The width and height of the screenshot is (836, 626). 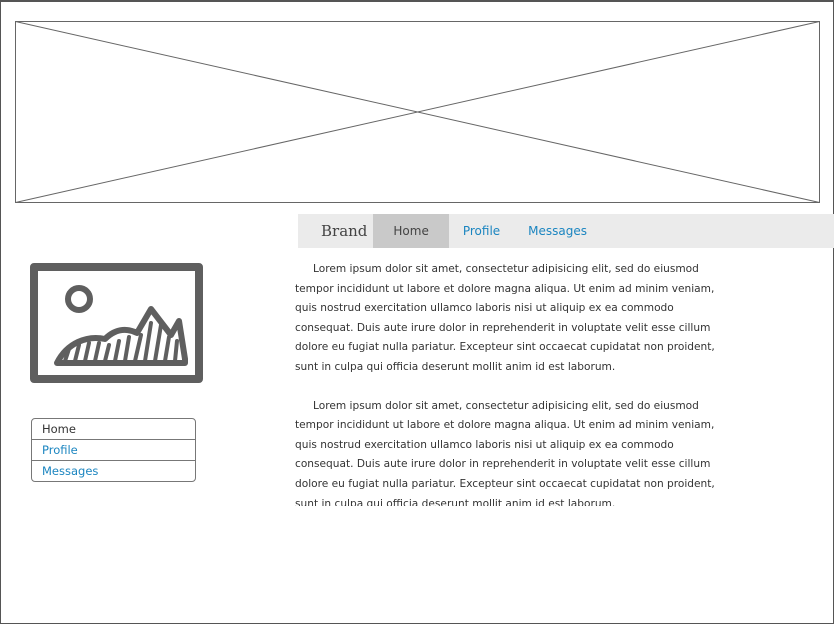 I want to click on top-navbar: Brand Home Profile Messages, so click(x=566, y=231).